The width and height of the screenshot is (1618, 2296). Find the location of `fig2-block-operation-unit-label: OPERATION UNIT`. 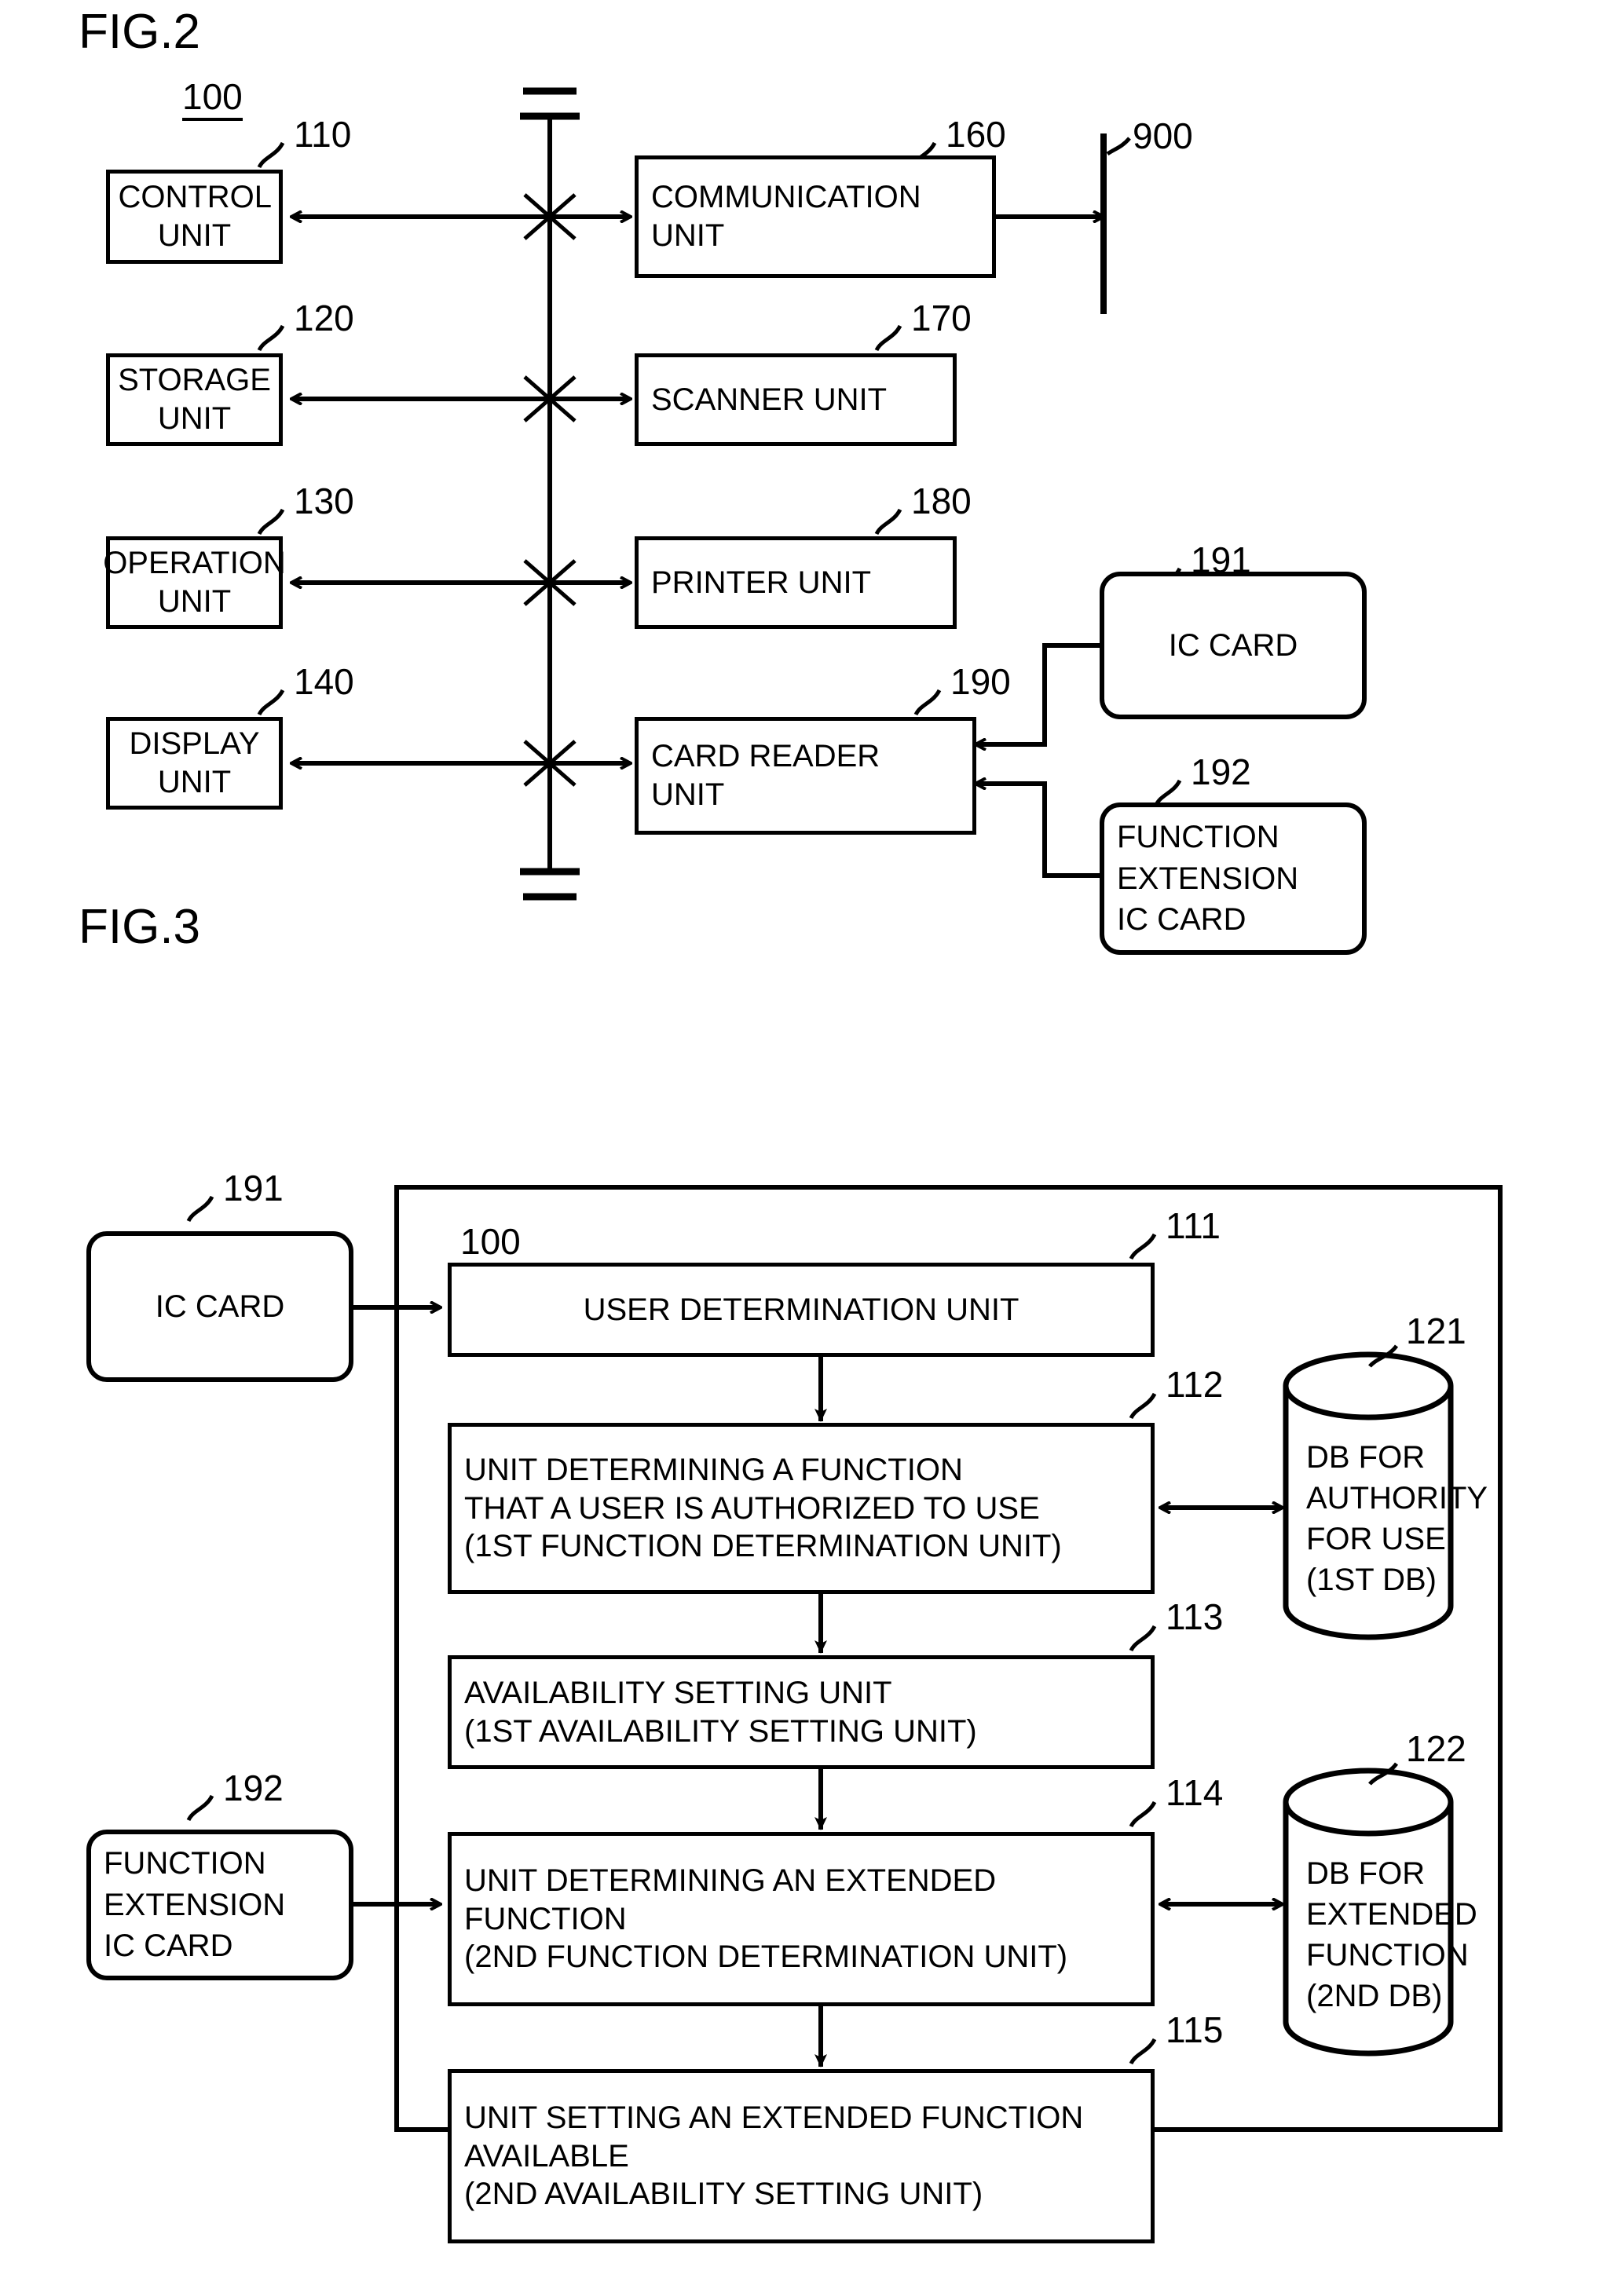

fig2-block-operation-unit-label: OPERATION UNIT is located at coordinates (194, 582).